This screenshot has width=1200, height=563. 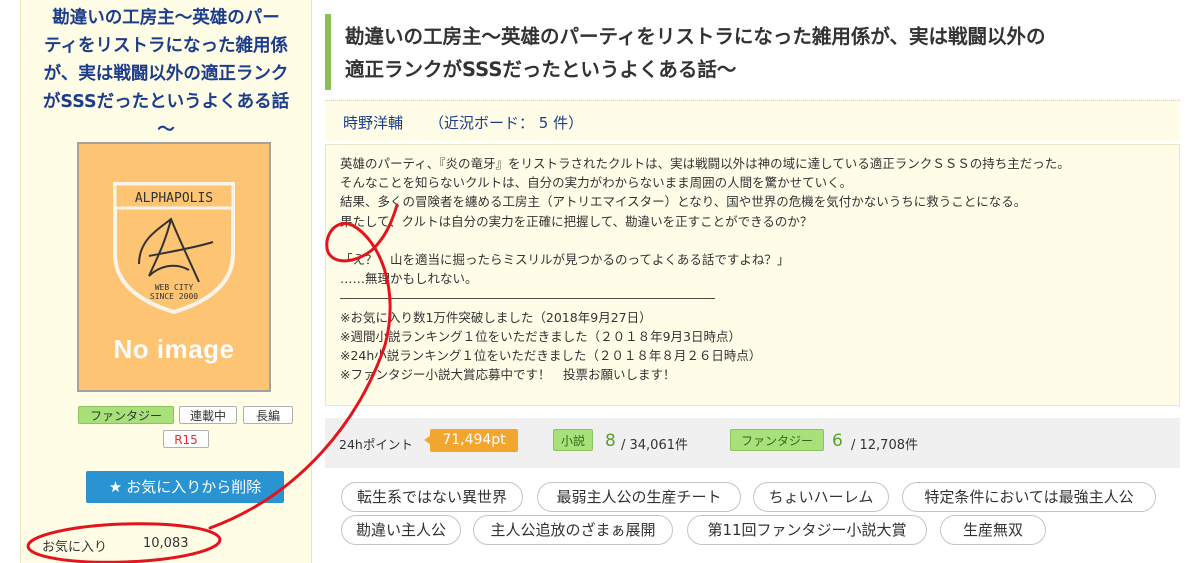 What do you see at coordinates (174, 287) in the screenshot?
I see `logo-subtext: WEB CITY` at bounding box center [174, 287].